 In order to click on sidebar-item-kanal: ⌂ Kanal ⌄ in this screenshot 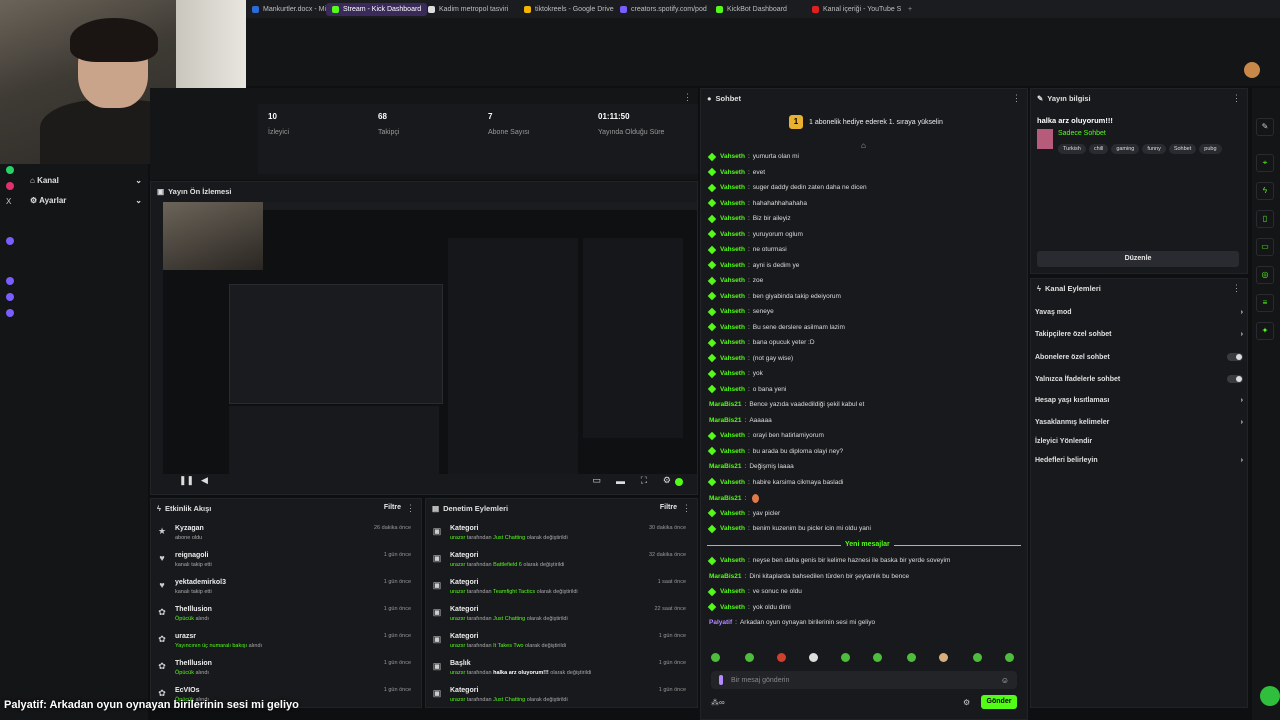, I will do `click(86, 180)`.